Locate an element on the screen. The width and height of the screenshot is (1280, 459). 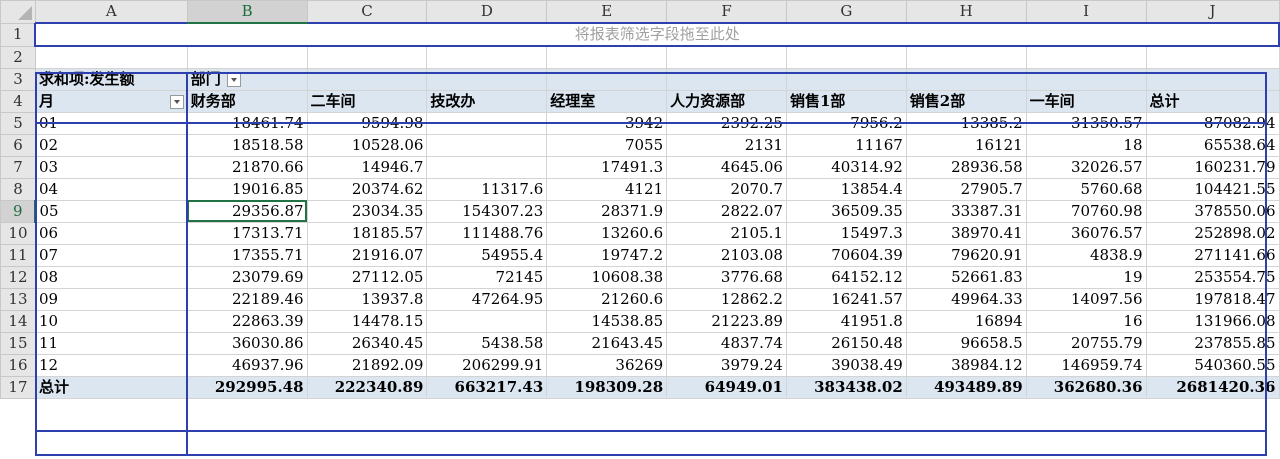
pivot-value-cell: 13854.4 is located at coordinates (846, 189).